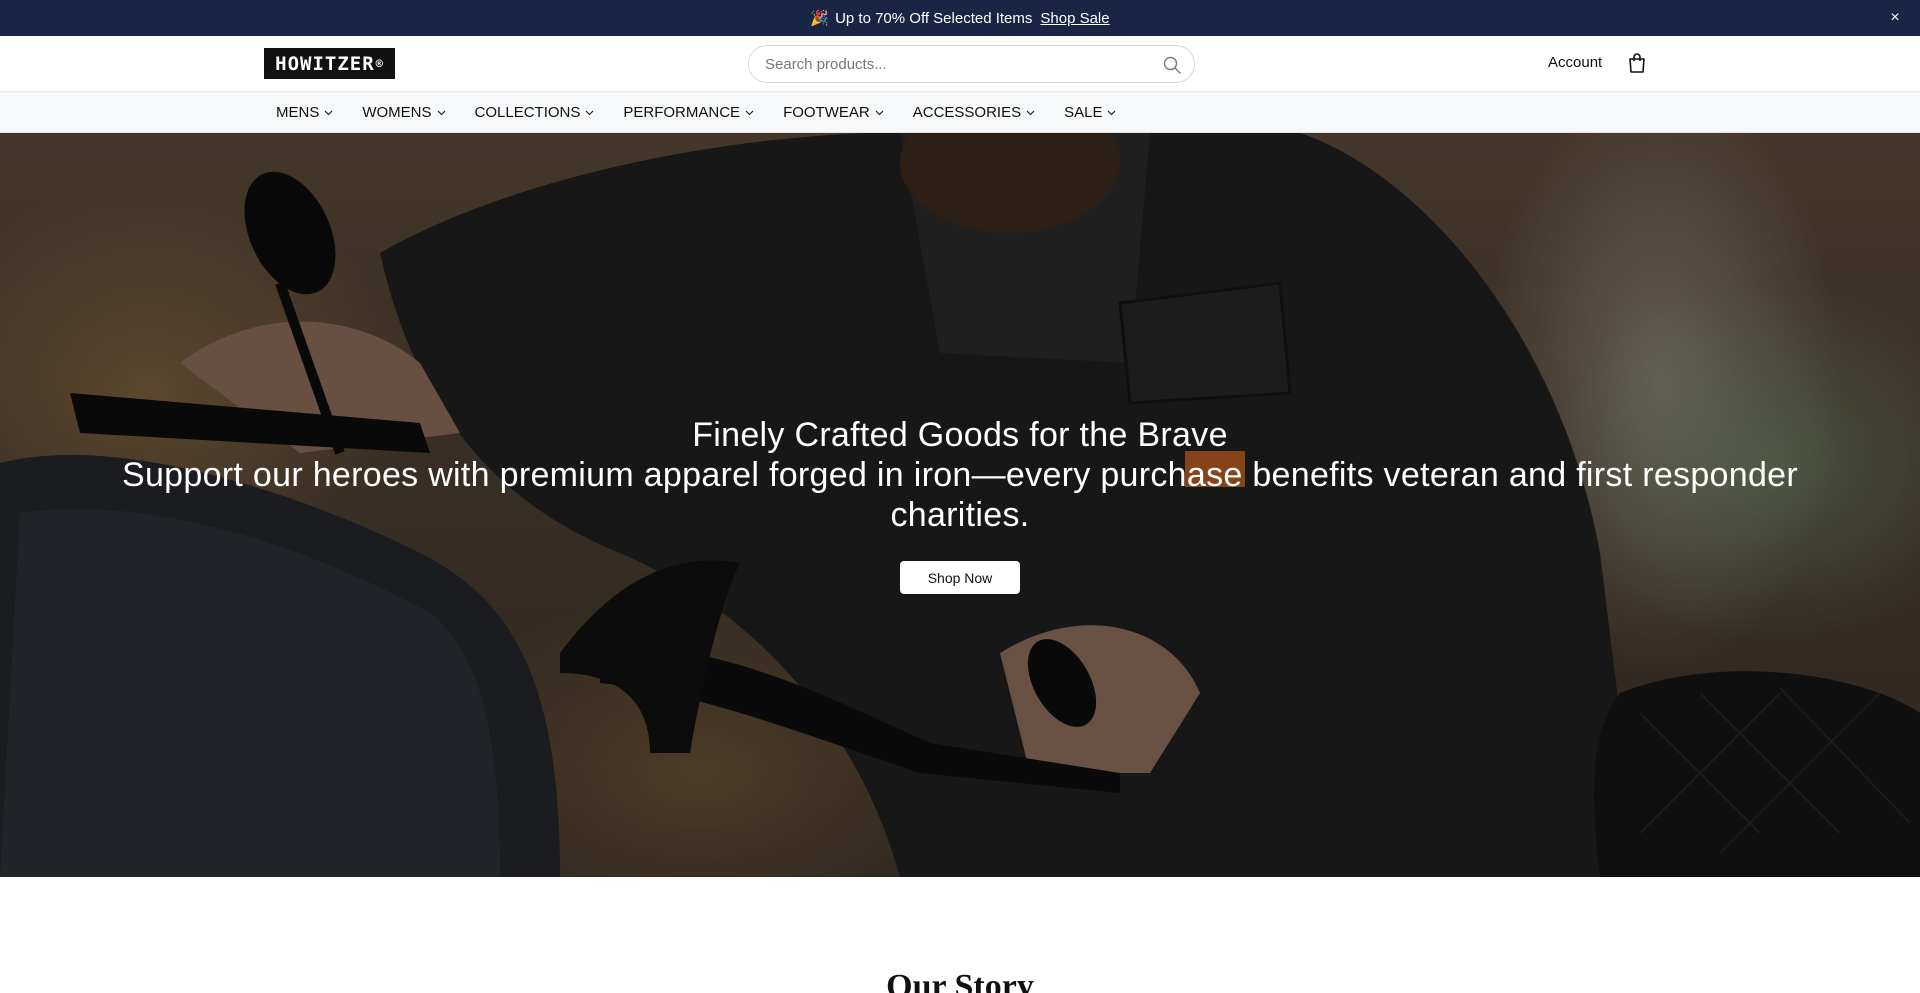  Describe the element at coordinates (682, 112) in the screenshot. I see `nav-item-label: PERFORMANCE` at that location.